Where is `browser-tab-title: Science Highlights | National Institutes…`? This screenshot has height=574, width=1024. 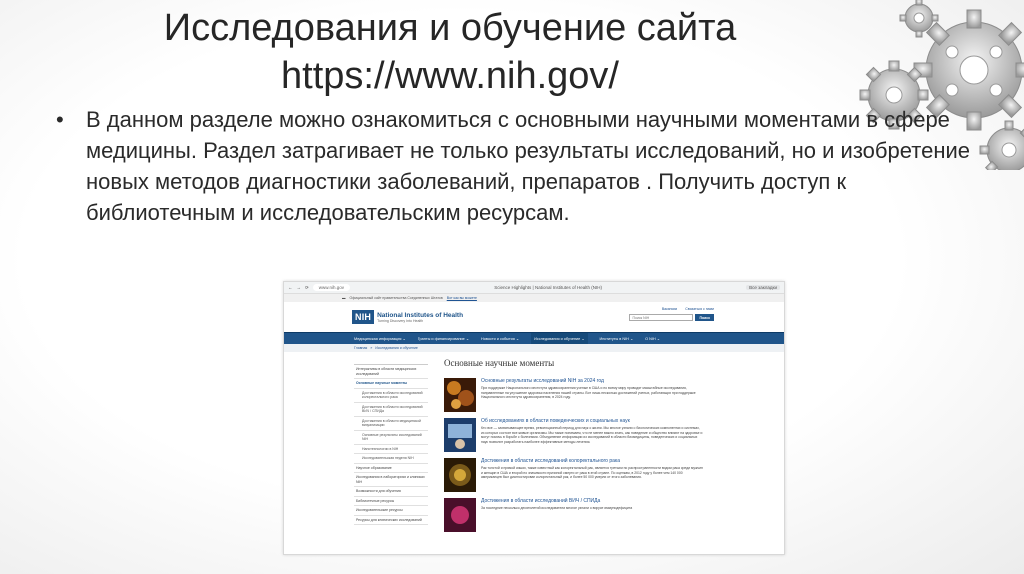
browser-tab-title: Science Highlights | National Institutes… is located at coordinates (548, 287).